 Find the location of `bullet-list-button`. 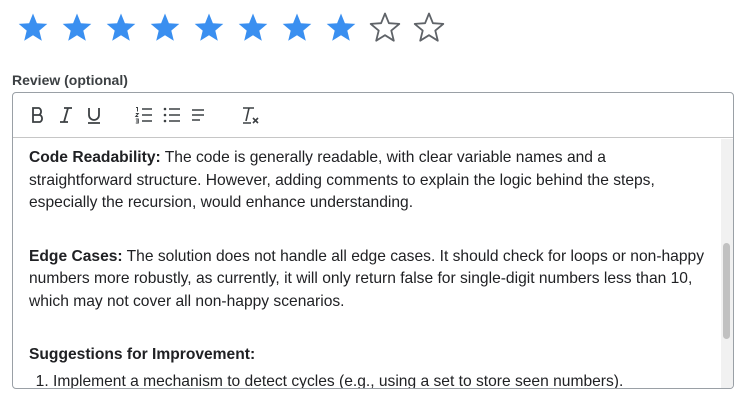

bullet-list-button is located at coordinates (172, 115).